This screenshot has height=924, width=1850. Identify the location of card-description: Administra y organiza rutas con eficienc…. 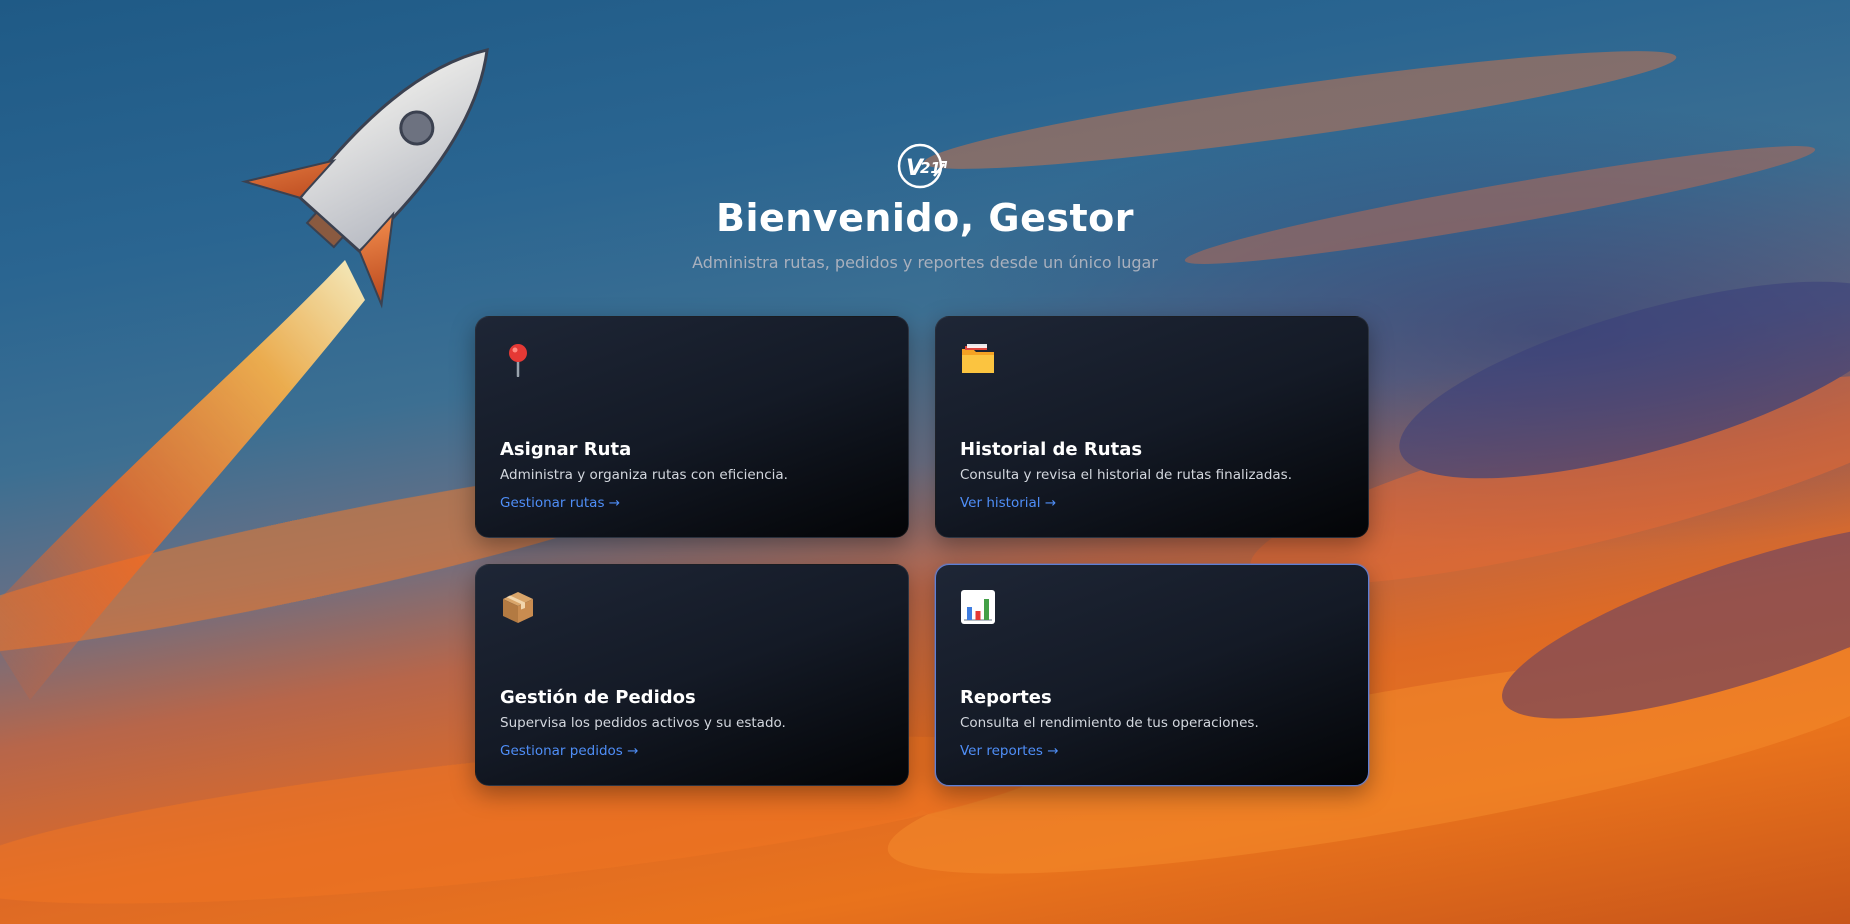
(644, 475).